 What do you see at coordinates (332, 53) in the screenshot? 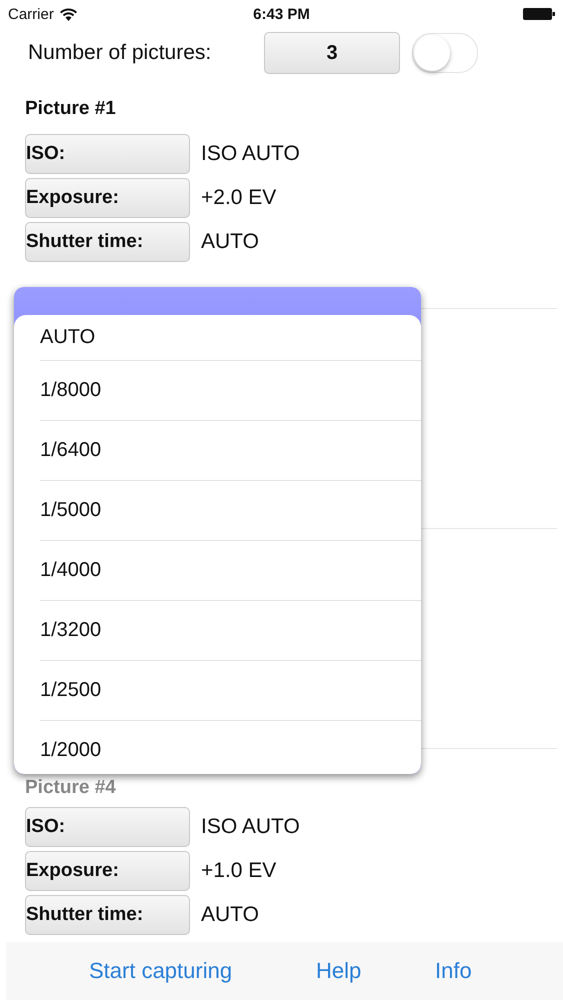
I see `count-button: 3` at bounding box center [332, 53].